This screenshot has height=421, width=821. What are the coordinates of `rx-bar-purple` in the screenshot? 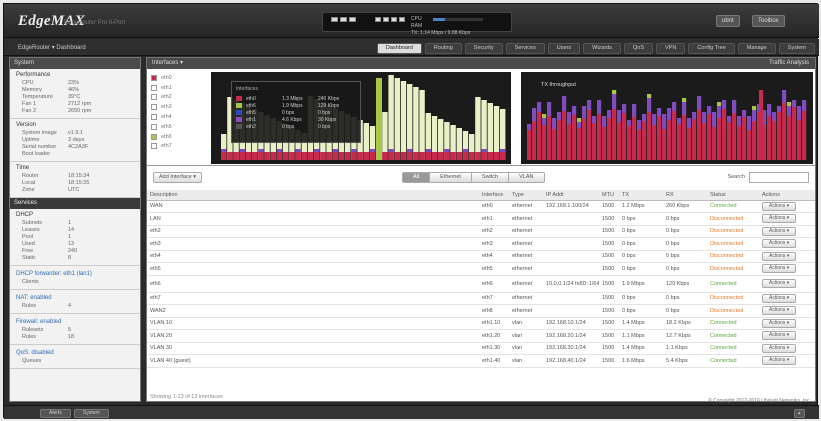 It's located at (447, 150).